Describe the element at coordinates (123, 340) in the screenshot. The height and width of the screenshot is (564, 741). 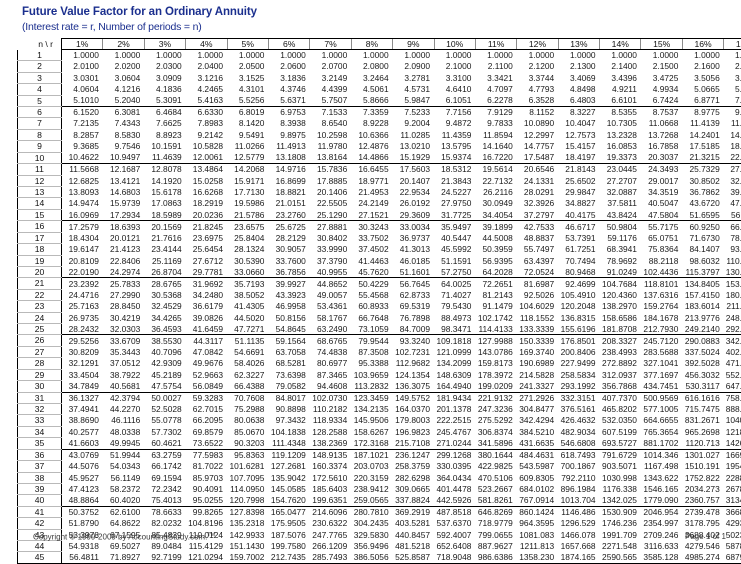
I see `table-cell-factor: 33.6709` at that location.